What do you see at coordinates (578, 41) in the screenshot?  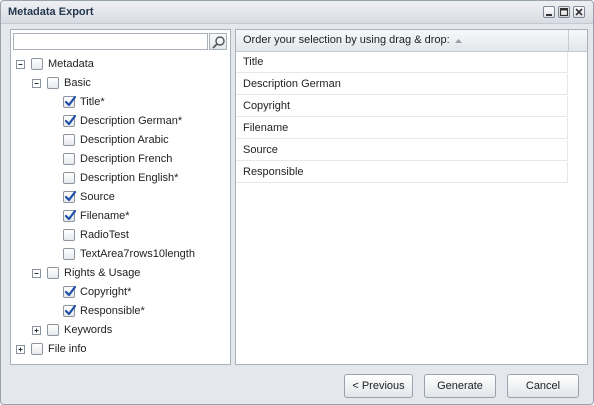 I see `grid-header-filler` at bounding box center [578, 41].